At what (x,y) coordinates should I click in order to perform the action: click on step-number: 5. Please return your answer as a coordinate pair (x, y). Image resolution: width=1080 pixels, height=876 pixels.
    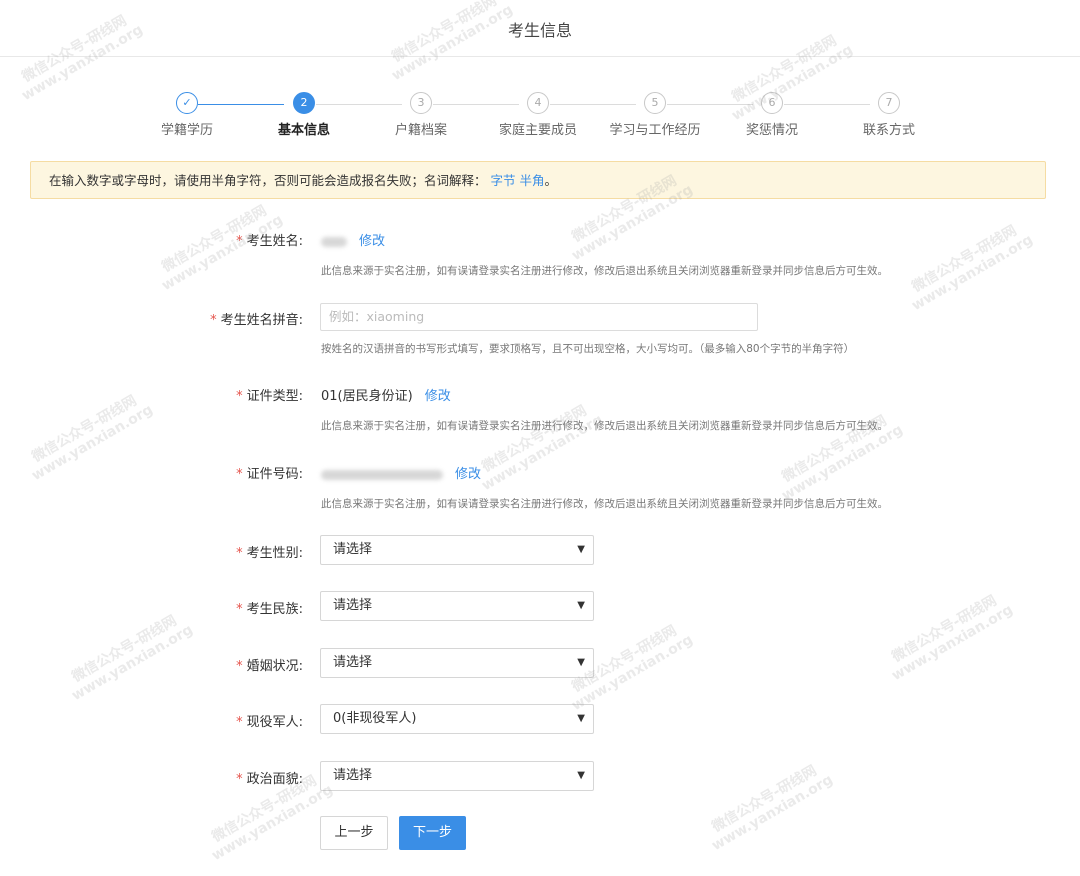
    Looking at the image, I should click on (655, 103).